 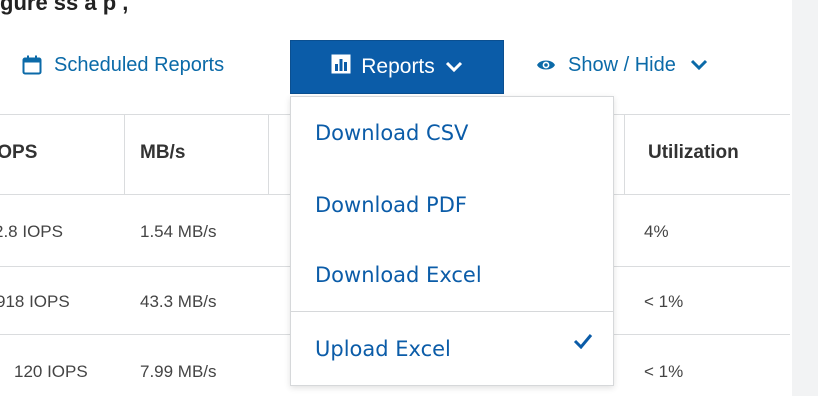 I want to click on bar-chart-icon, so click(x=341, y=67).